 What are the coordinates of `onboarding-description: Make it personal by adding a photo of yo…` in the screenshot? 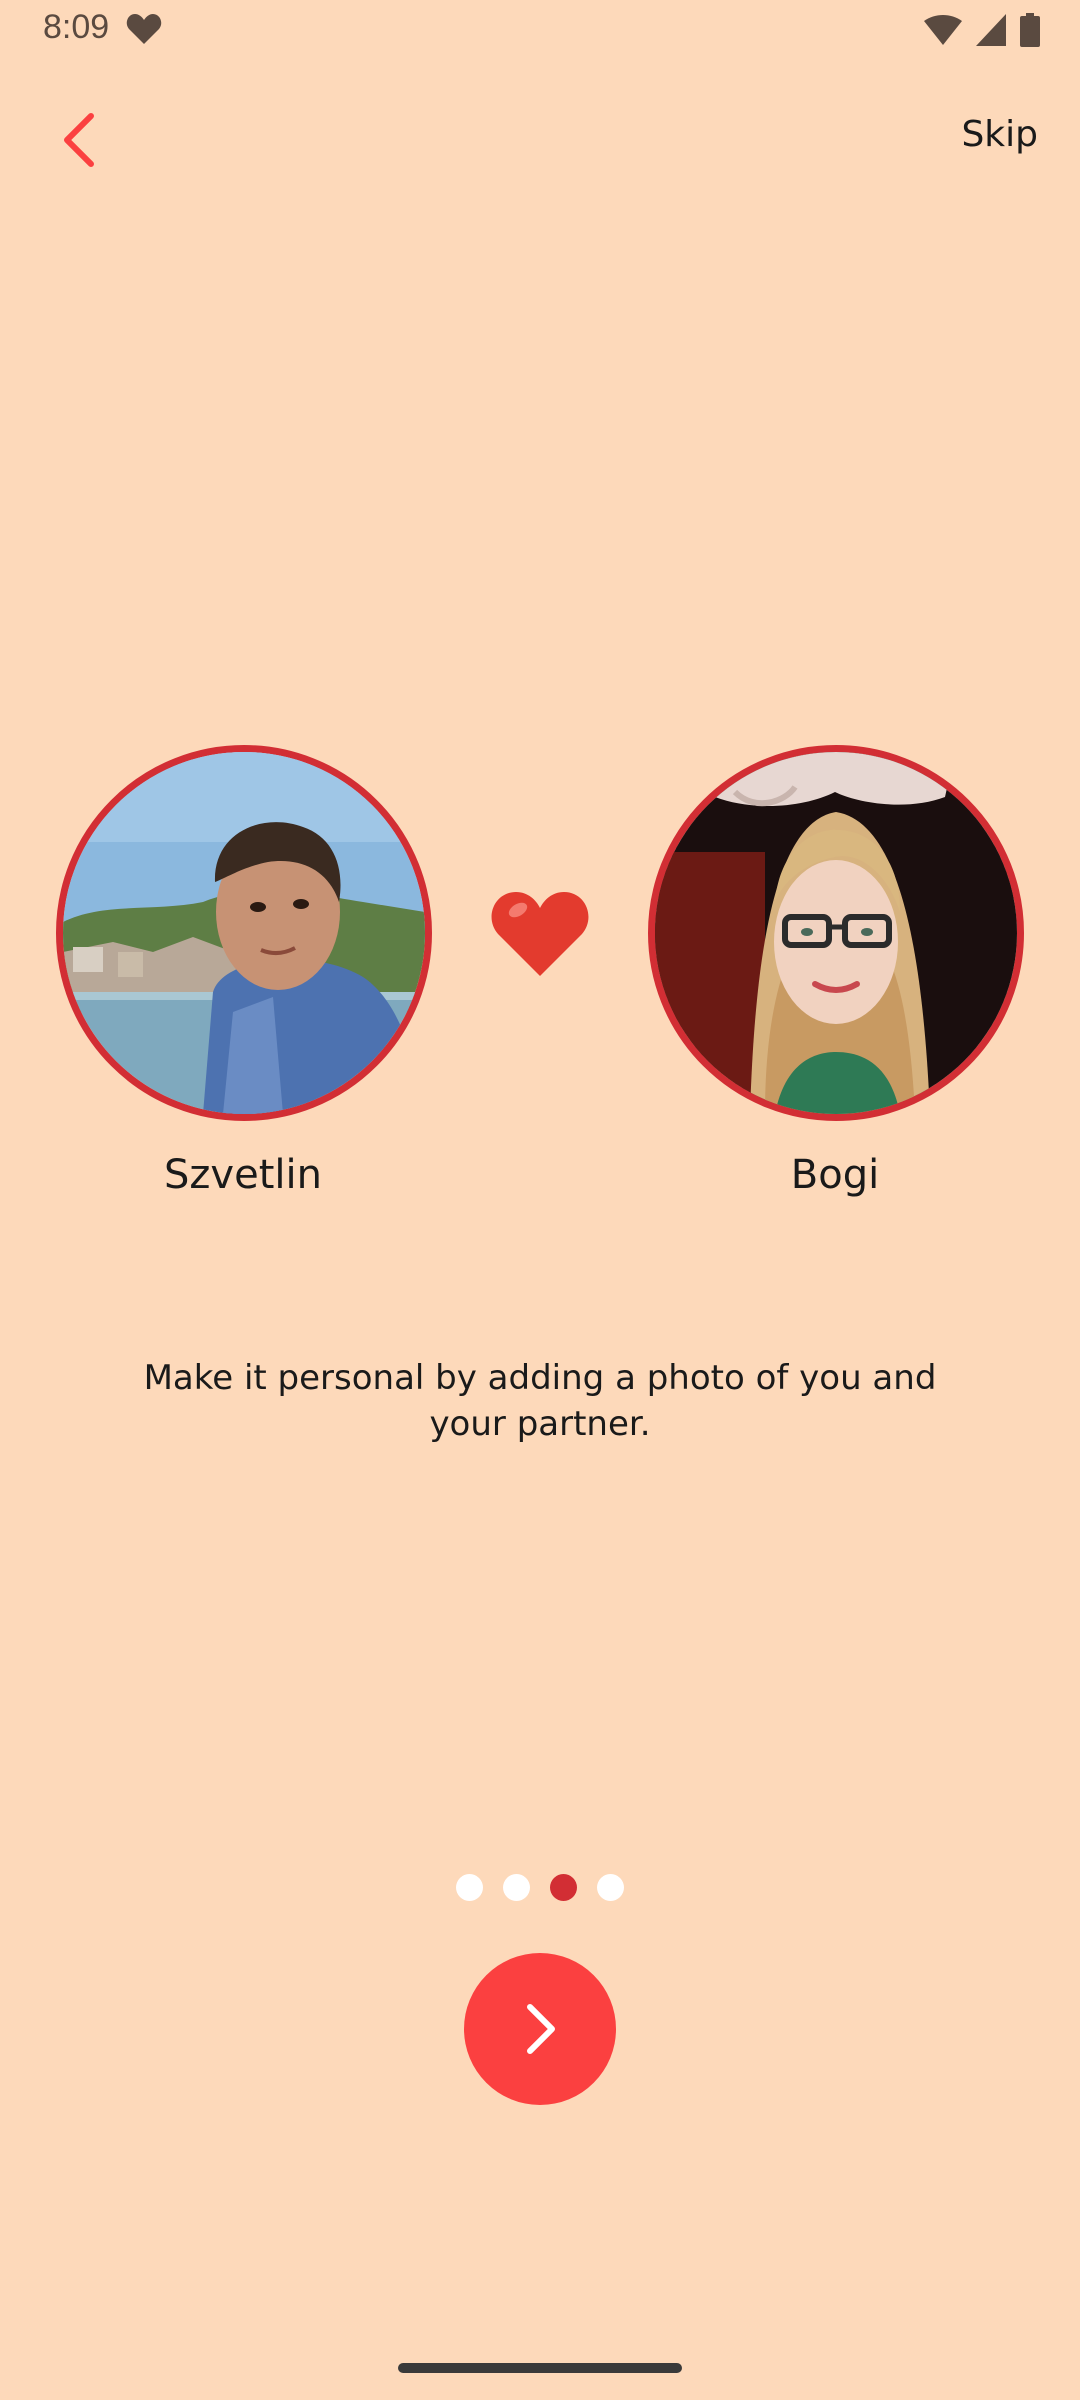 It's located at (540, 1401).